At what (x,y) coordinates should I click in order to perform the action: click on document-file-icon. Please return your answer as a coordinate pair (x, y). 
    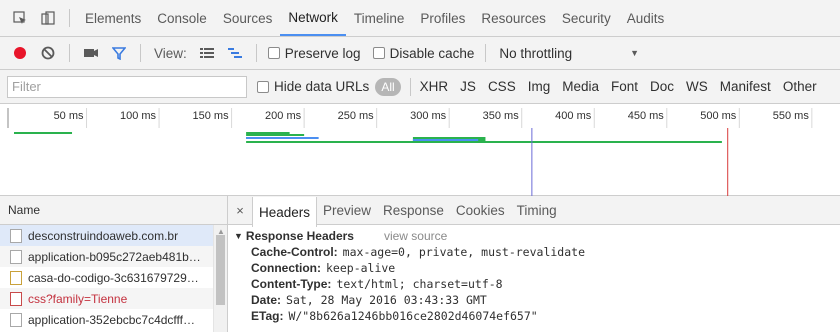
    Looking at the image, I should click on (16, 235).